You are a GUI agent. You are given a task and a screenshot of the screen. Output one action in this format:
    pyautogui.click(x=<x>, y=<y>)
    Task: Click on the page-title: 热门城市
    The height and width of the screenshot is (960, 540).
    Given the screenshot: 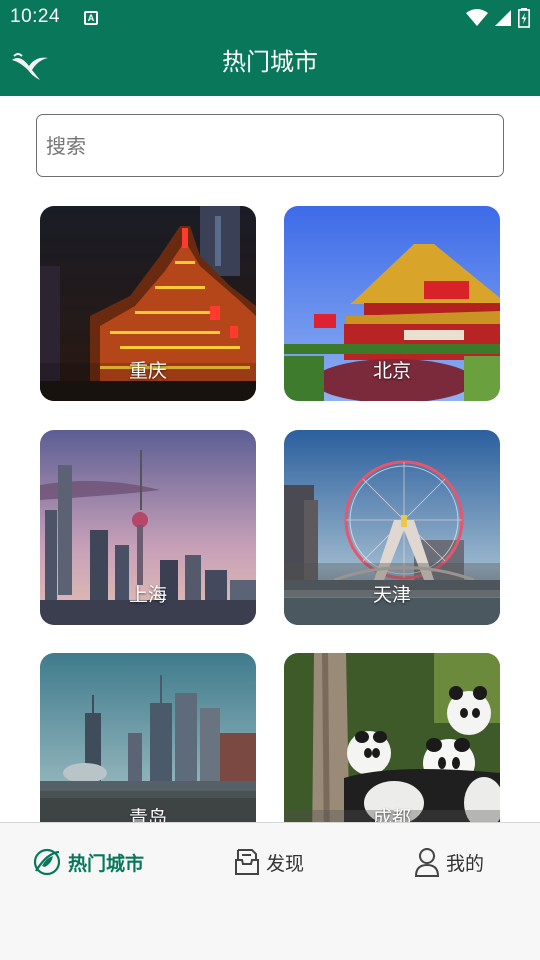 What is the action you would take?
    pyautogui.click(x=270, y=62)
    